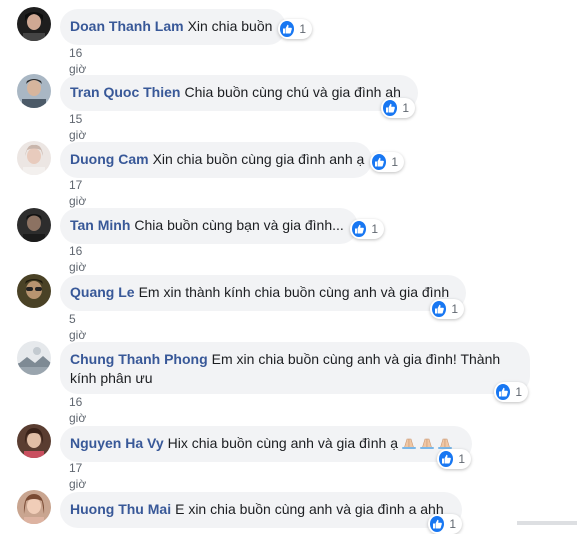  I want to click on comment-author: Tran Quoc Thien, so click(125, 92).